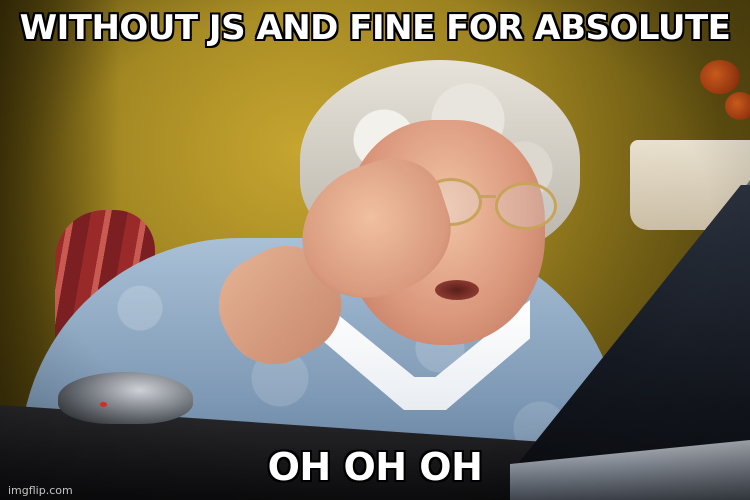 The height and width of the screenshot is (500, 750). I want to click on computer-mouse, so click(125, 398).